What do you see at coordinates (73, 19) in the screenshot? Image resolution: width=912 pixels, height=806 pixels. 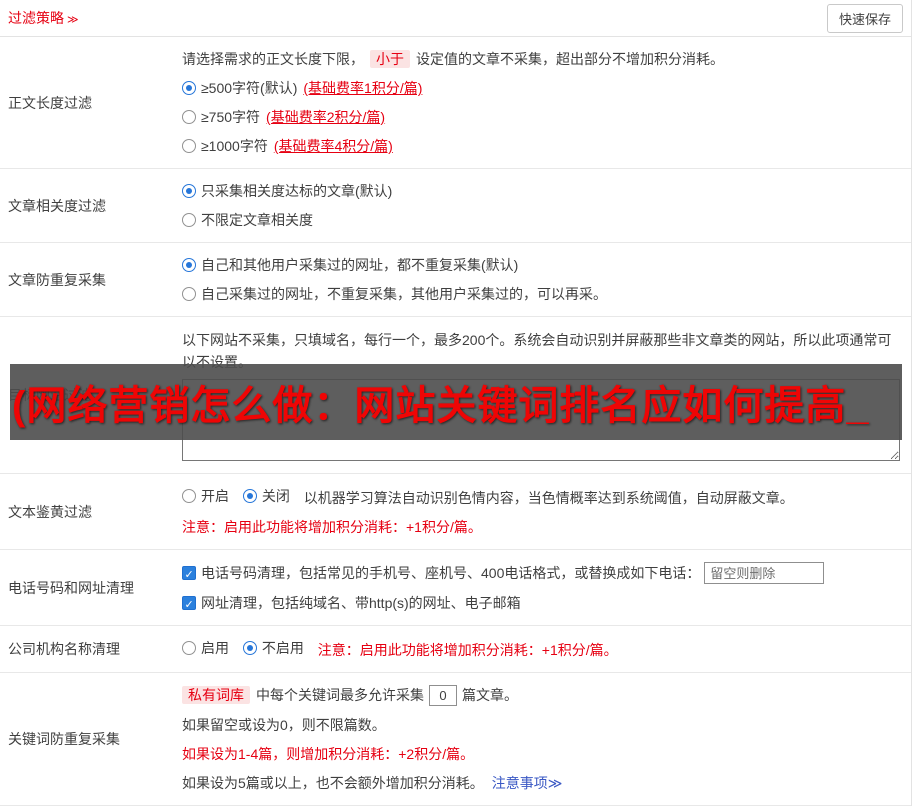 I see `chevron-down-icon: ≫` at bounding box center [73, 19].